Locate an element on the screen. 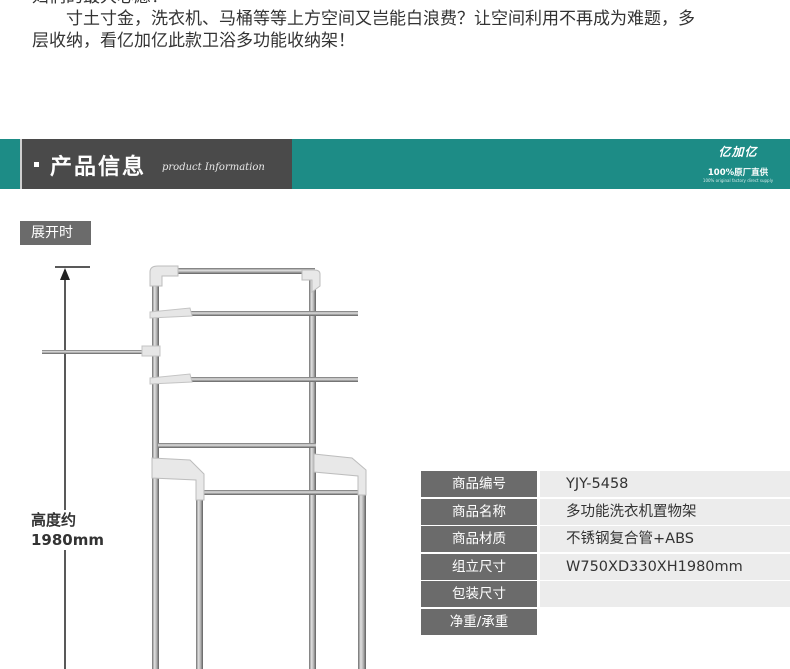 The image size is (790, 669). spec-value: 多功能洗衣机置物架 is located at coordinates (665, 511).